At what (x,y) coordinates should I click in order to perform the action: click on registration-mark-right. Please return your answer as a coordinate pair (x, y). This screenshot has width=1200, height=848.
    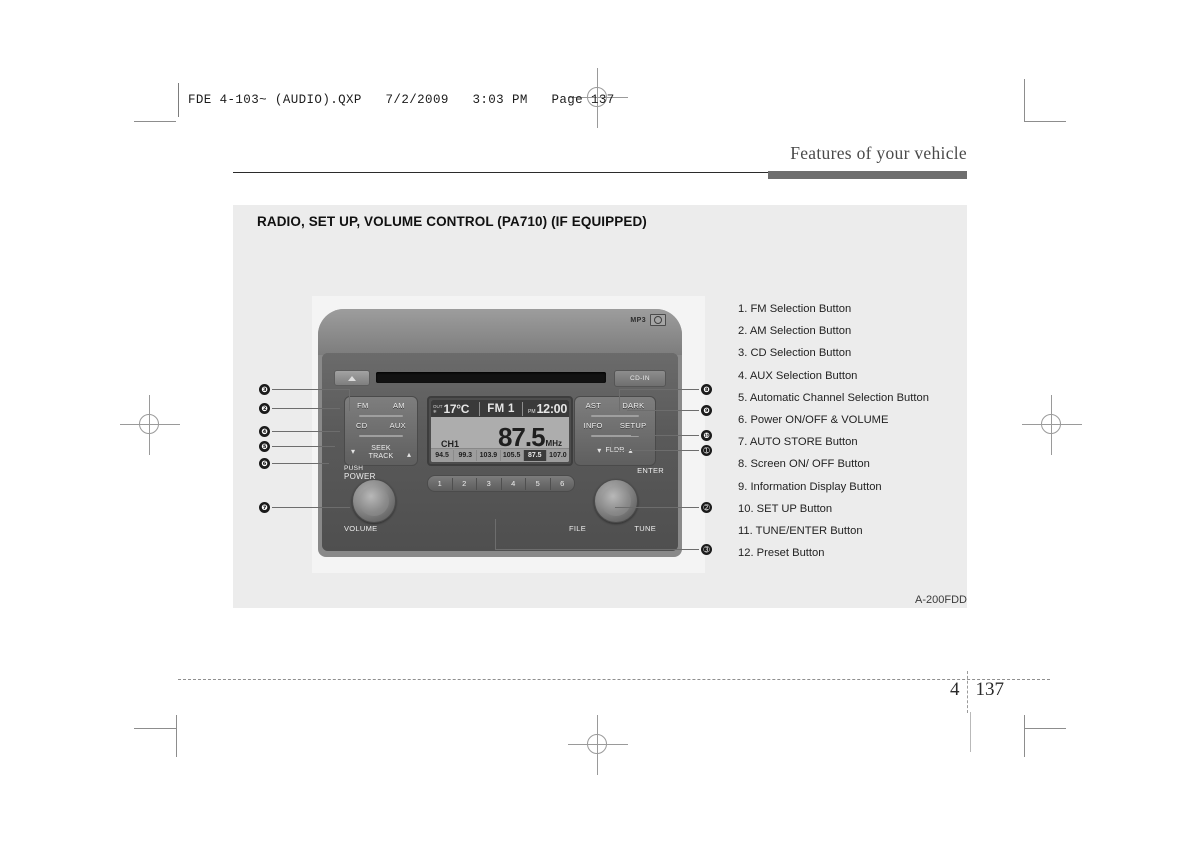
    Looking at the image, I should click on (1052, 425).